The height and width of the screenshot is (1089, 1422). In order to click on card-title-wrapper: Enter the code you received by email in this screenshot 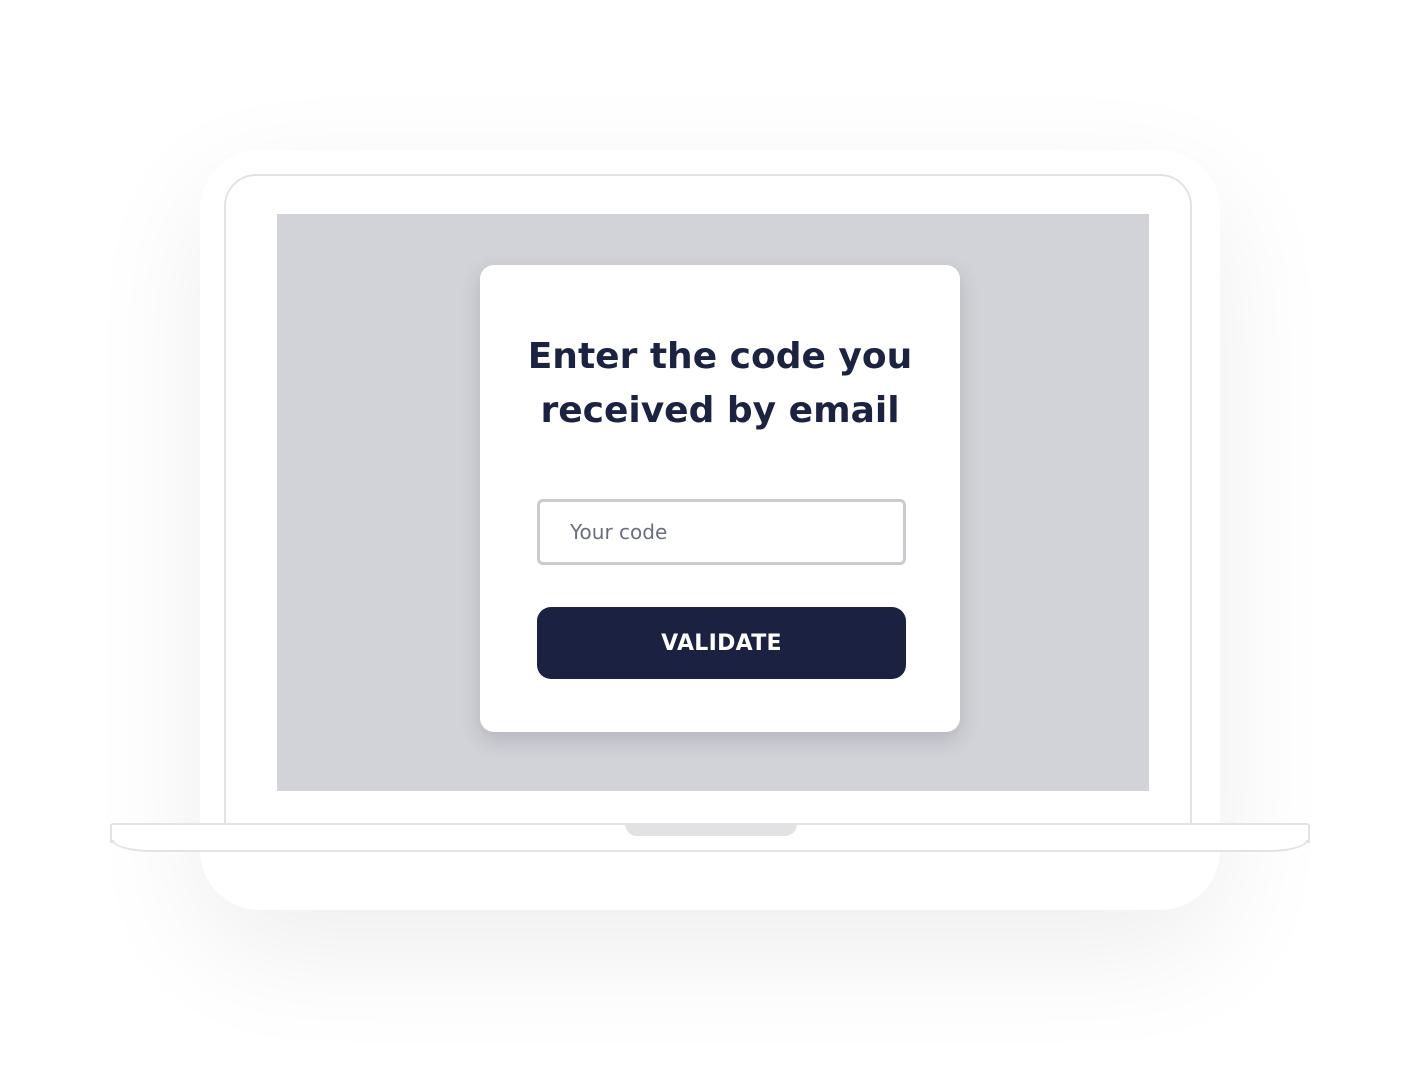, I will do `click(720, 384)`.